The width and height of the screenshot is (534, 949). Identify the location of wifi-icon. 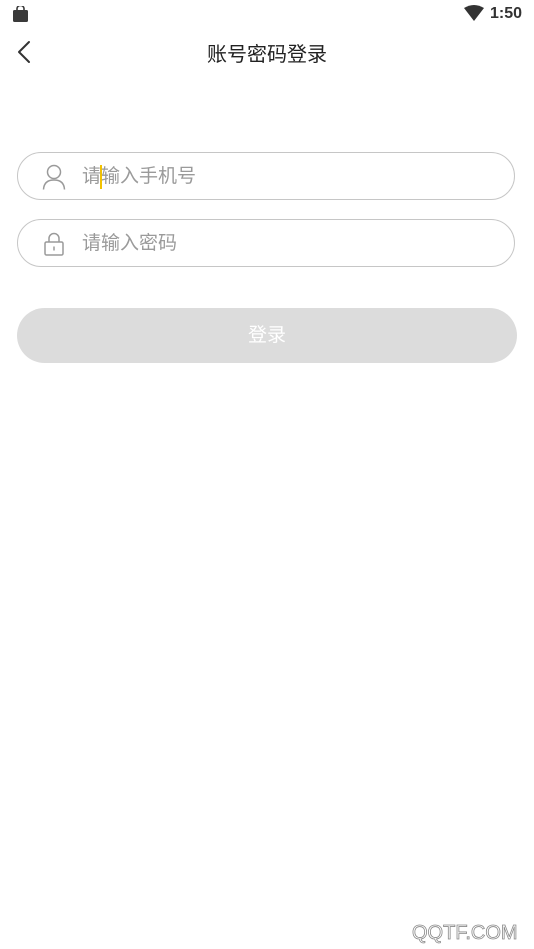
(474, 13).